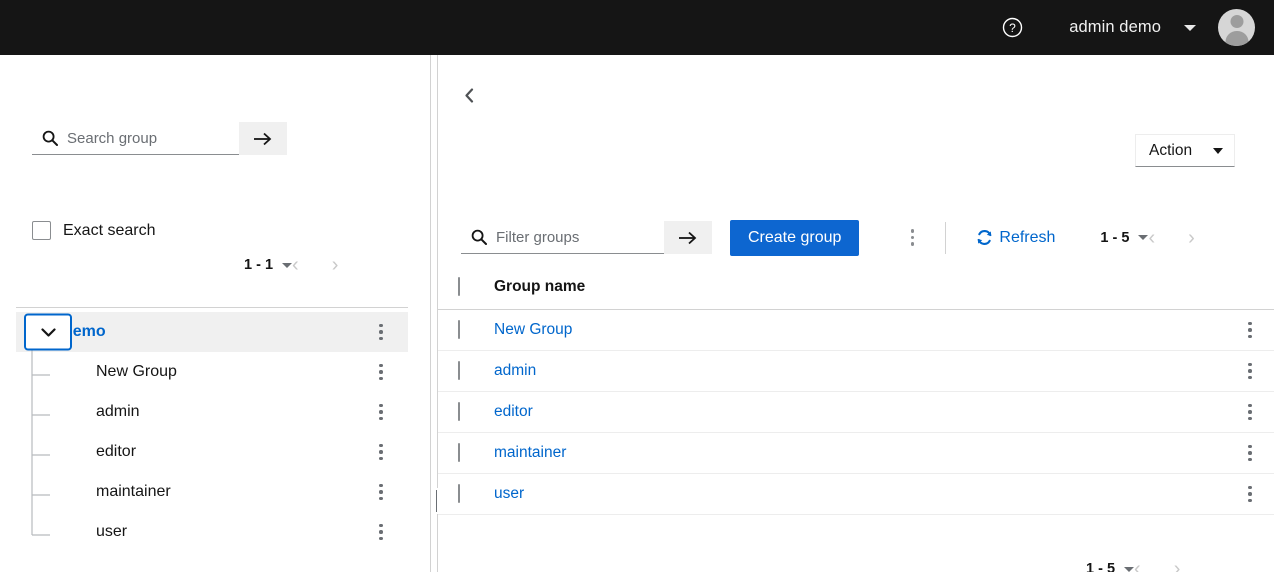 The image size is (1274, 572). What do you see at coordinates (212, 492) in the screenshot?
I see `tree-item-maintainer: maintainer` at bounding box center [212, 492].